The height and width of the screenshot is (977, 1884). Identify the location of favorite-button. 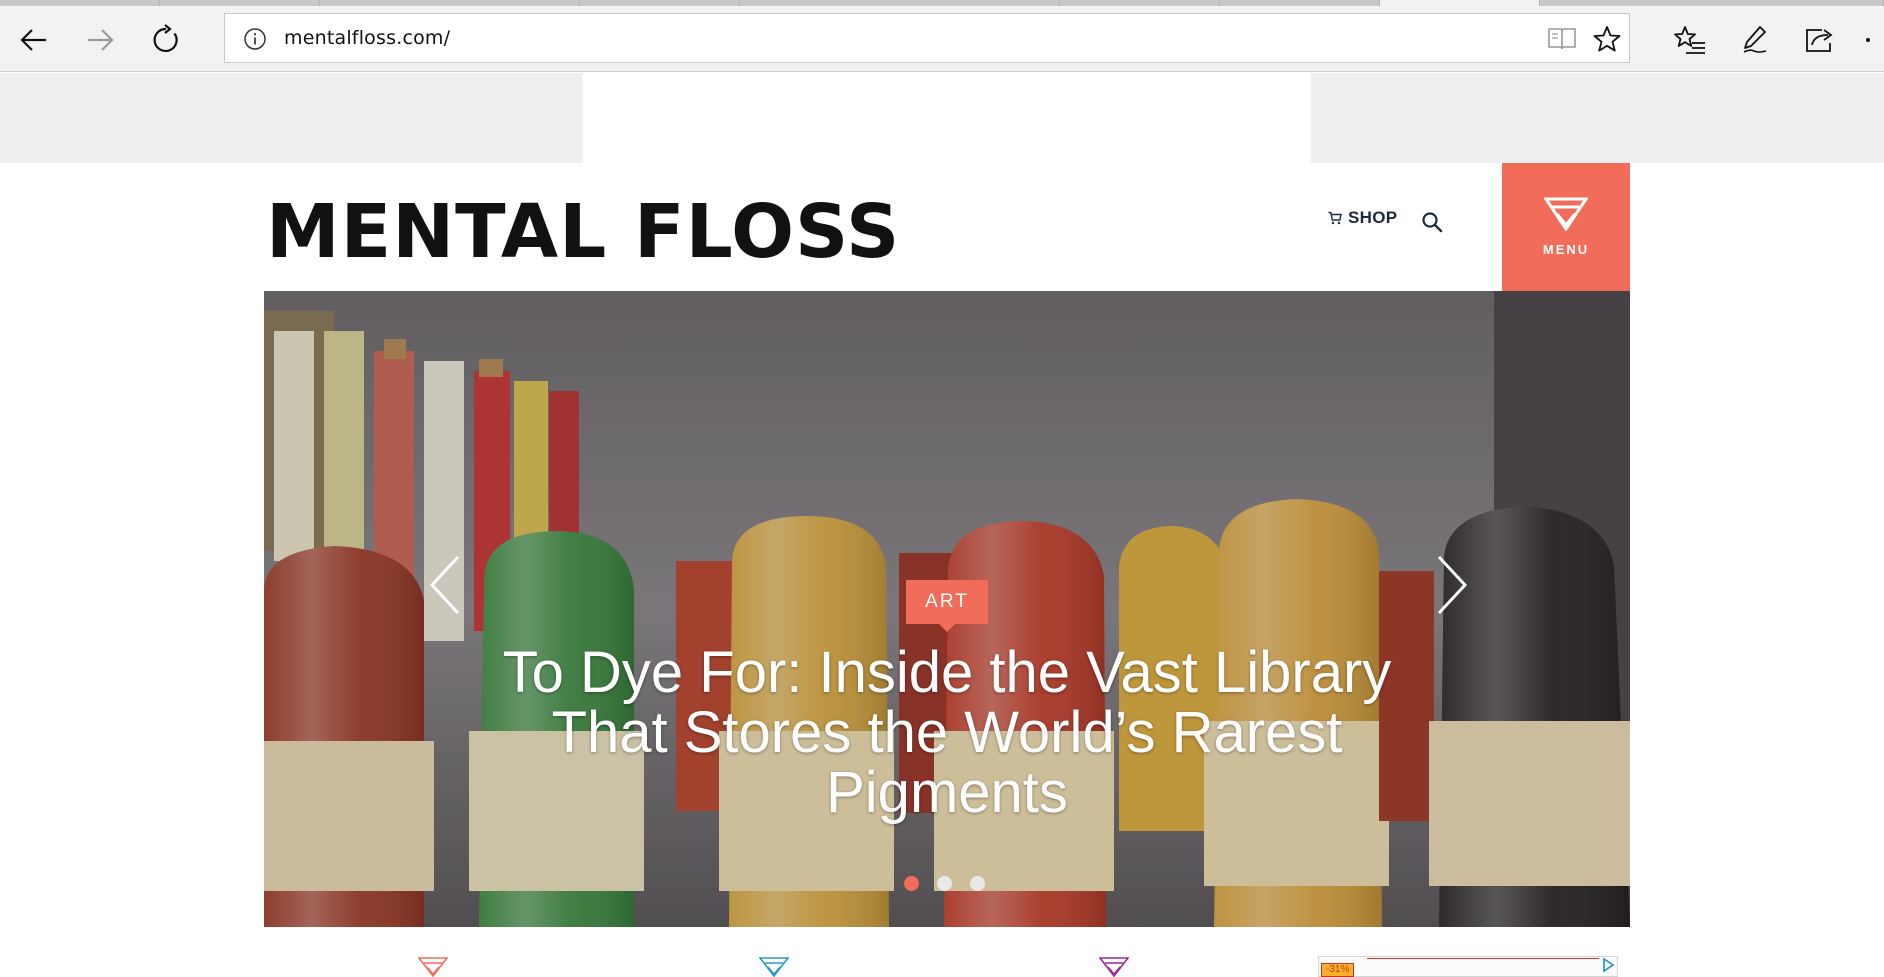
(1607, 39).